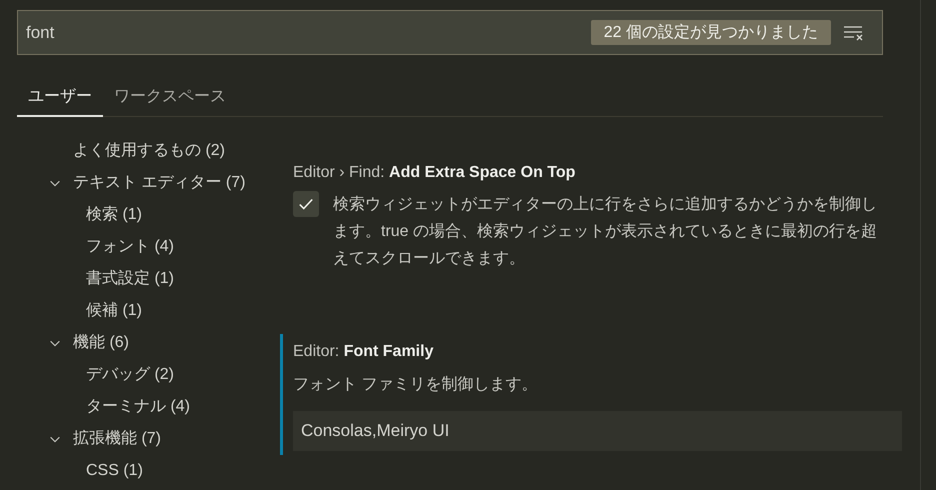 The width and height of the screenshot is (936, 490). I want to click on tab: ワークスペース, so click(170, 98).